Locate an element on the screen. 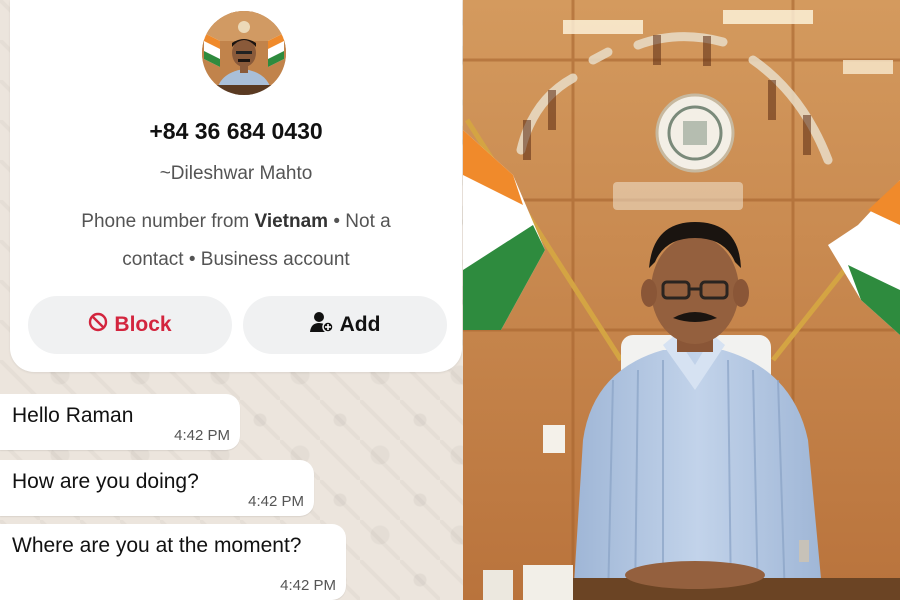  block-button: Block is located at coordinates (130, 325).